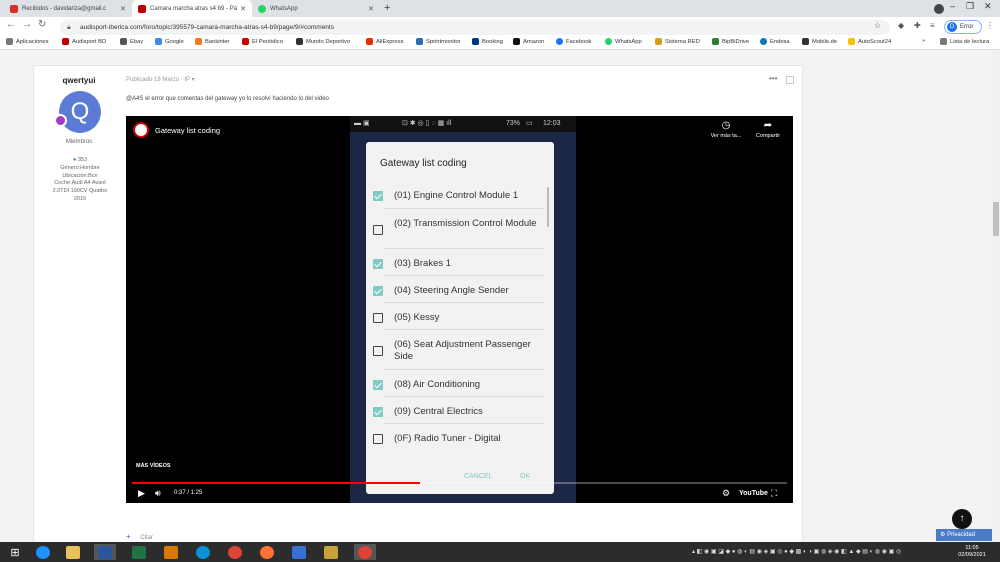 This screenshot has width=1000, height=562. I want to click on fullscreen-icon: ⛶, so click(774, 493).